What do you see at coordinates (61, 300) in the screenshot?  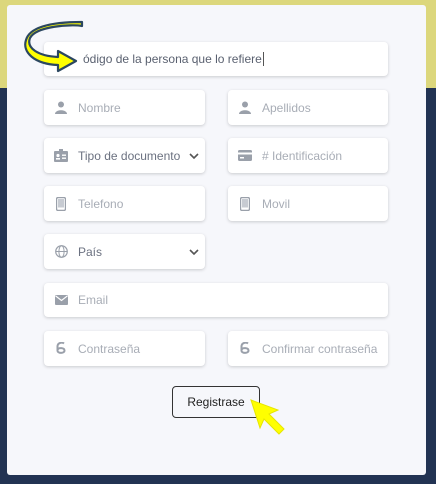 I see `email-icon` at bounding box center [61, 300].